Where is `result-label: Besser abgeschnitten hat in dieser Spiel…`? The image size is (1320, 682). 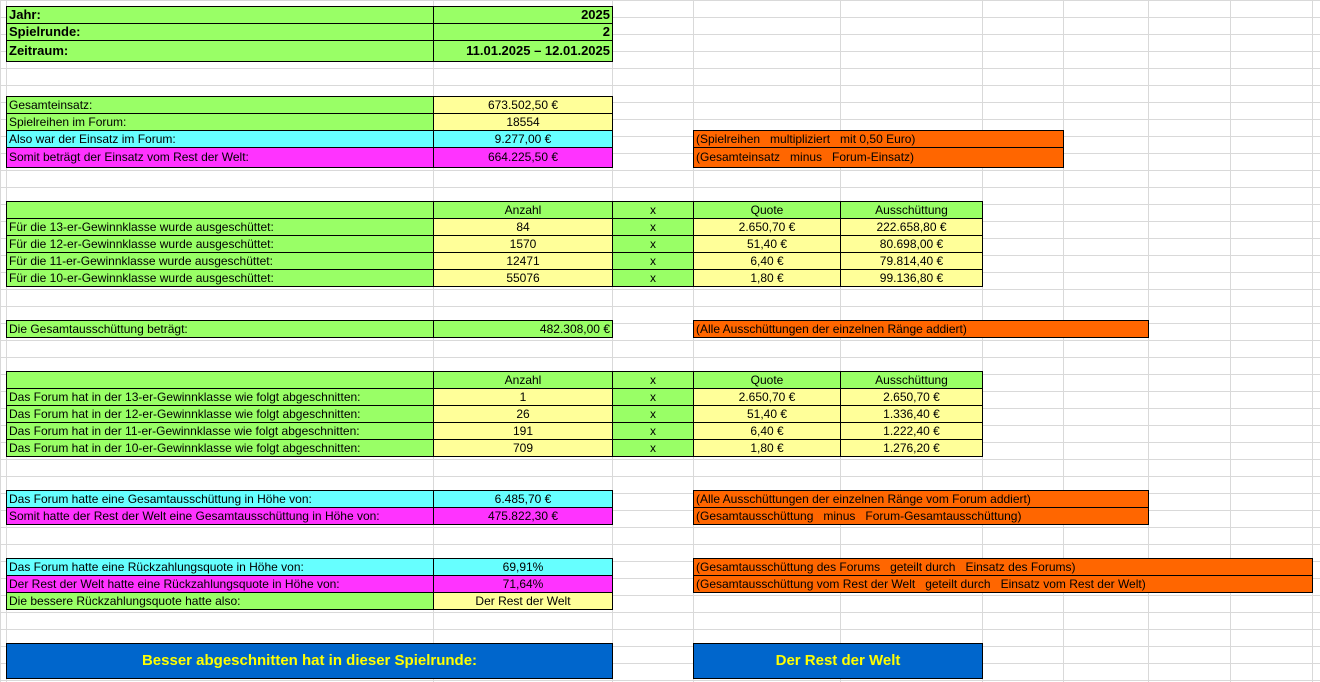 result-label: Besser abgeschnitten hat in dieser Spiel… is located at coordinates (309, 661).